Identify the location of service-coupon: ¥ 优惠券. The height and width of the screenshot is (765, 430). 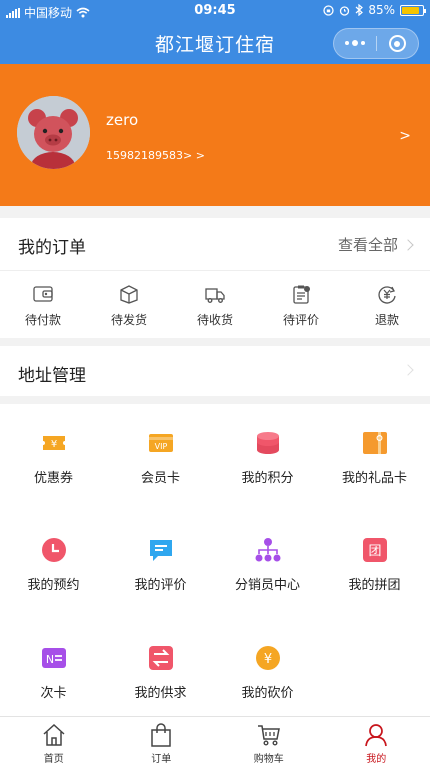
(53, 457).